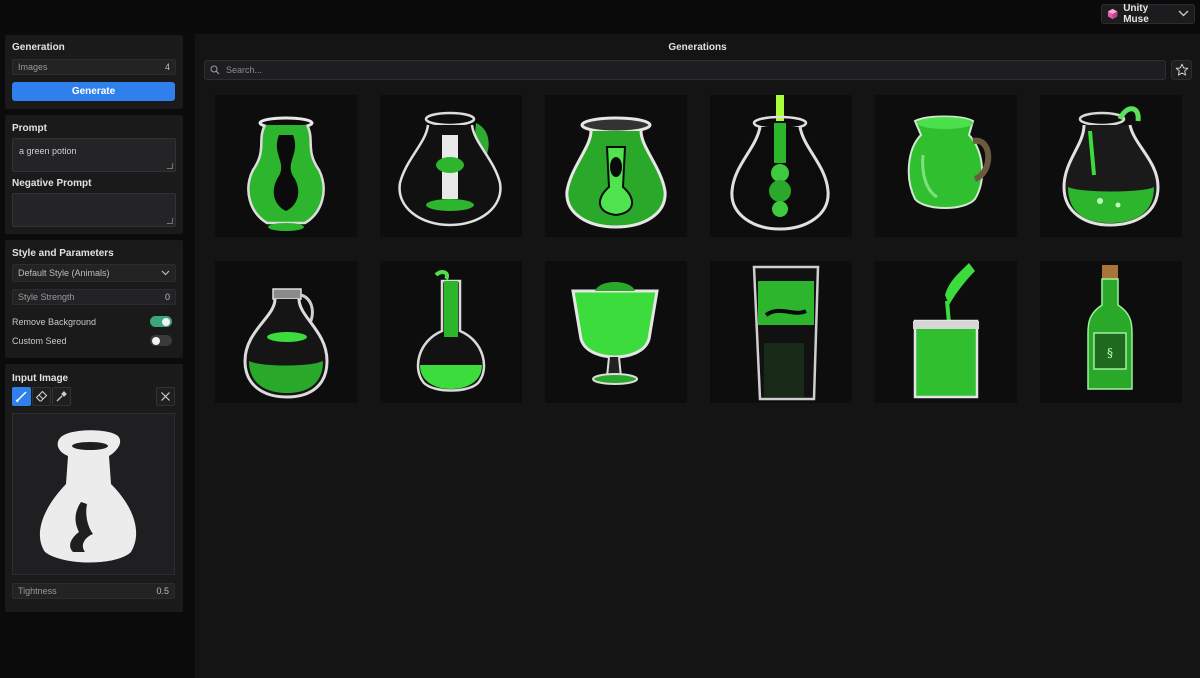 This screenshot has width=1200, height=678. What do you see at coordinates (52, 183) in the screenshot?
I see `negative-prompt-title: Negative Prompt` at bounding box center [52, 183].